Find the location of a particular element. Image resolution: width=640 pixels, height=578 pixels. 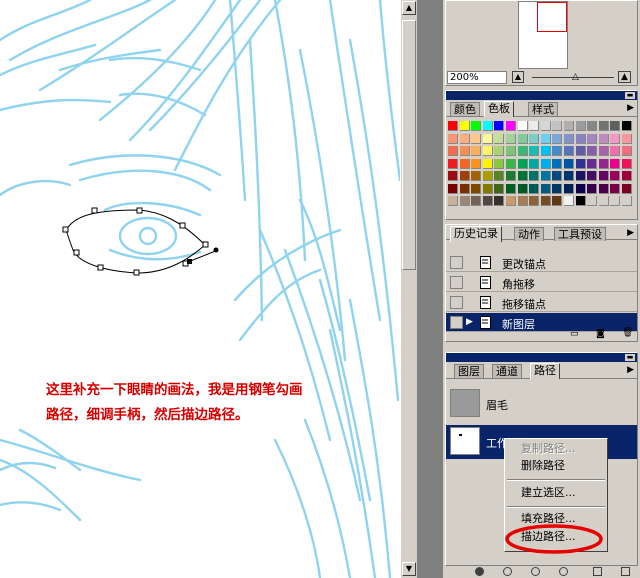

history-brush-checkbox is located at coordinates (456, 302).